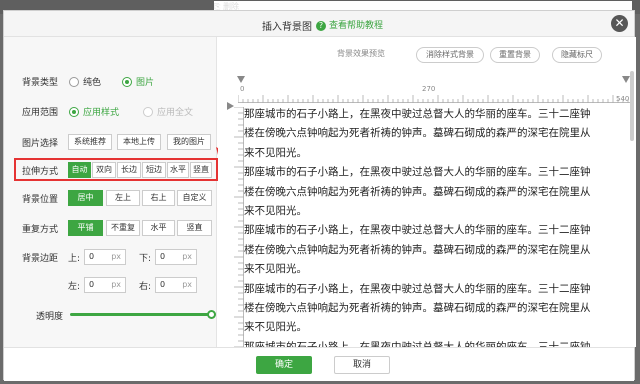  Describe the element at coordinates (284, 365) in the screenshot. I see `ok-button: 确定` at that location.